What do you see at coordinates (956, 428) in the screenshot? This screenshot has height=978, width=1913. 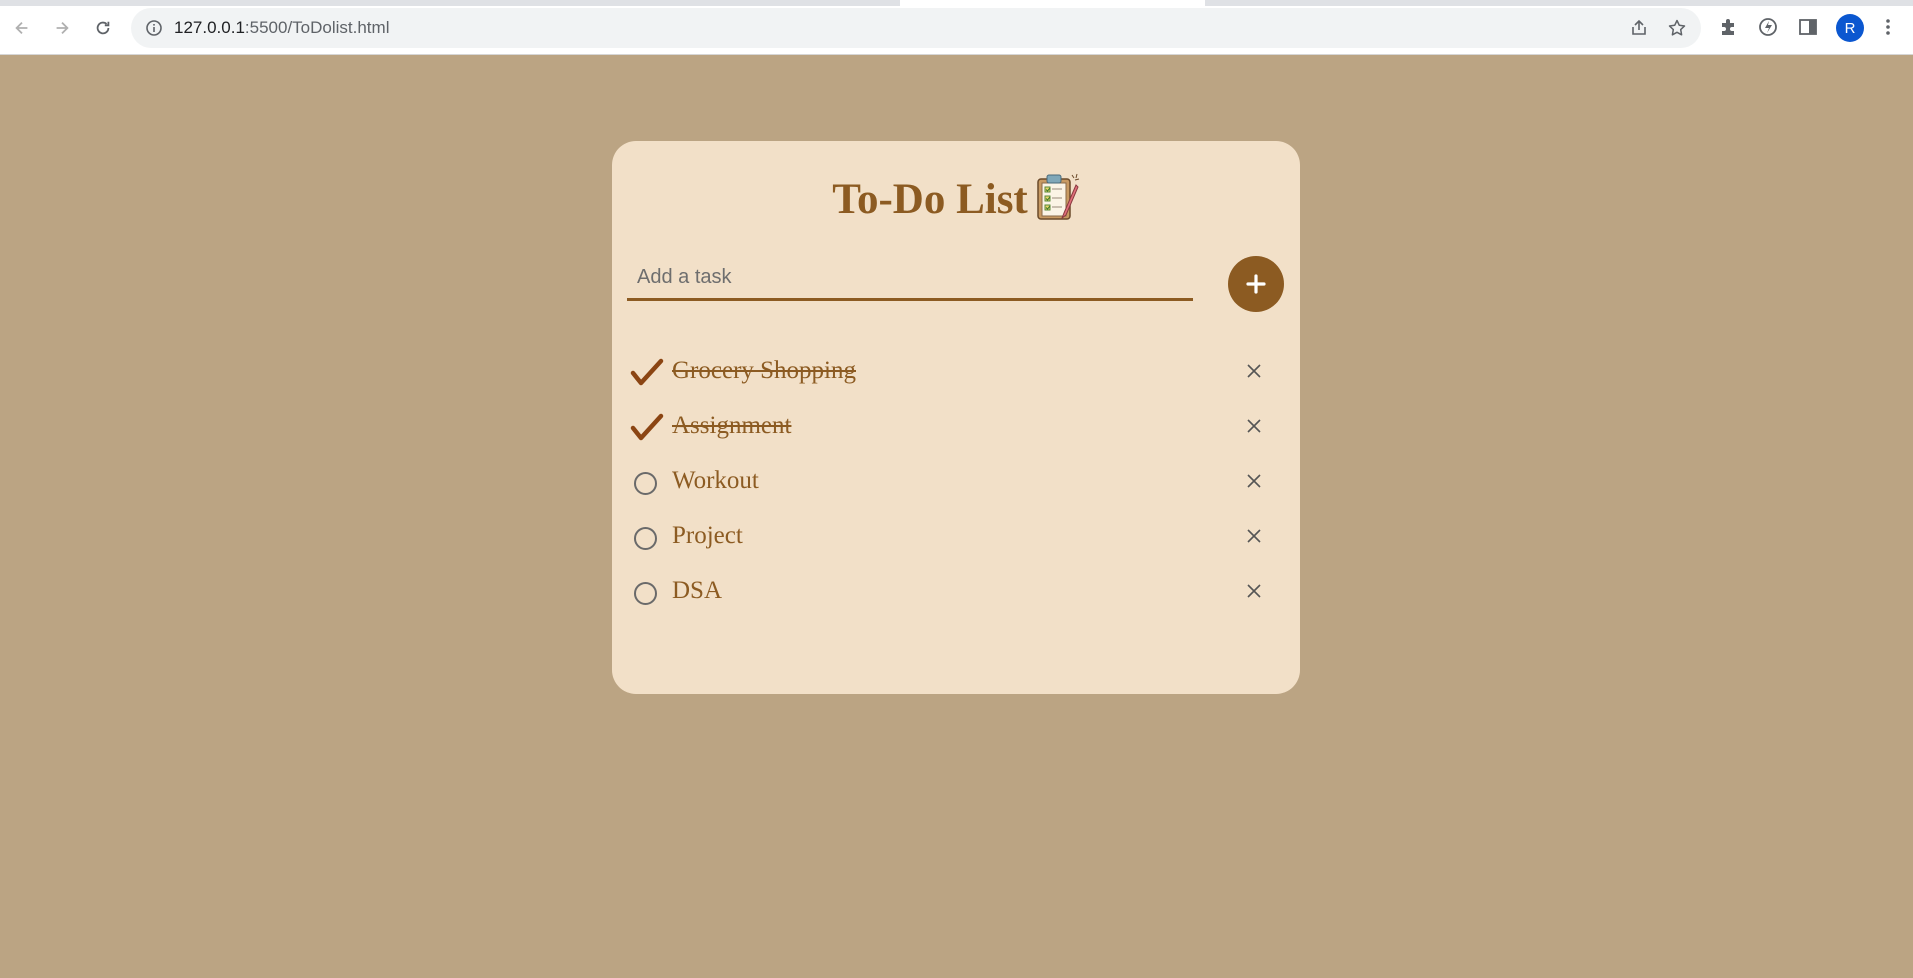 I see `task-item: Assignment` at bounding box center [956, 428].